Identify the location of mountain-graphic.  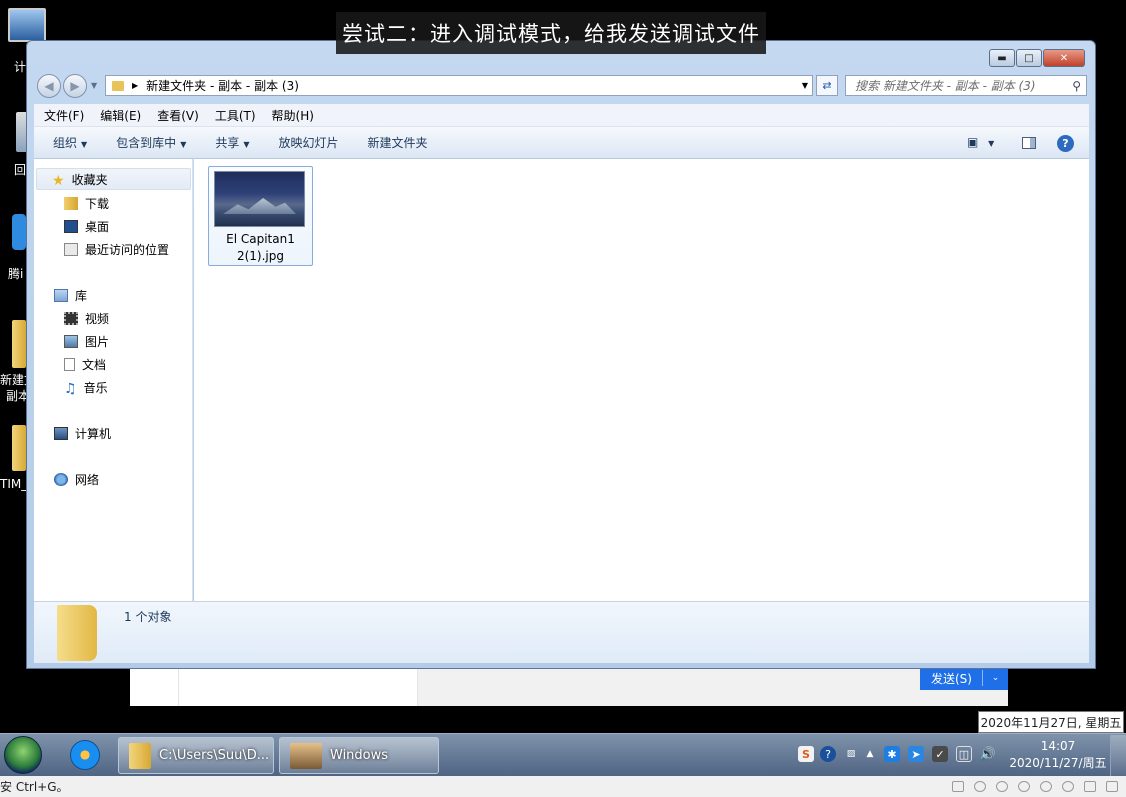
(259, 206).